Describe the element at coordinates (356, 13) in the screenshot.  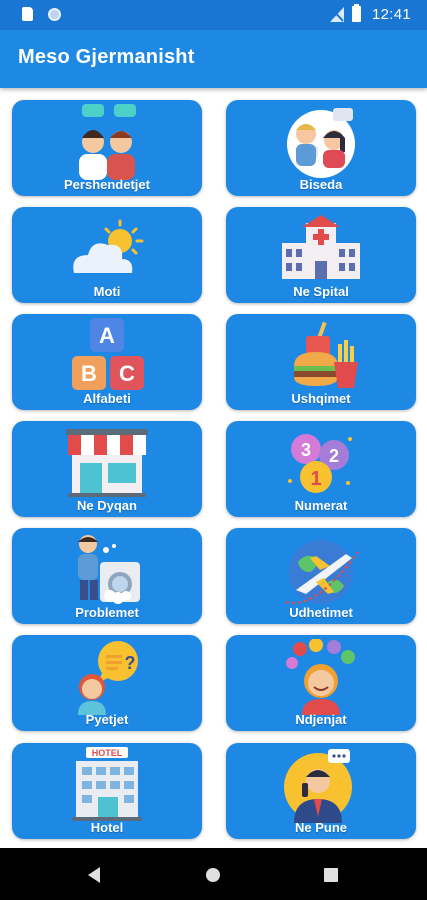
I see `battery-icon` at that location.